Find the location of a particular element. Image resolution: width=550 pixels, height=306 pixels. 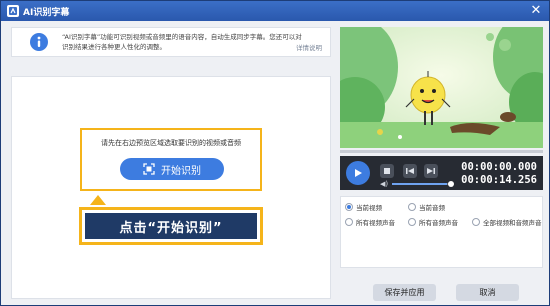

option-label: 当前视频 is located at coordinates (369, 208).